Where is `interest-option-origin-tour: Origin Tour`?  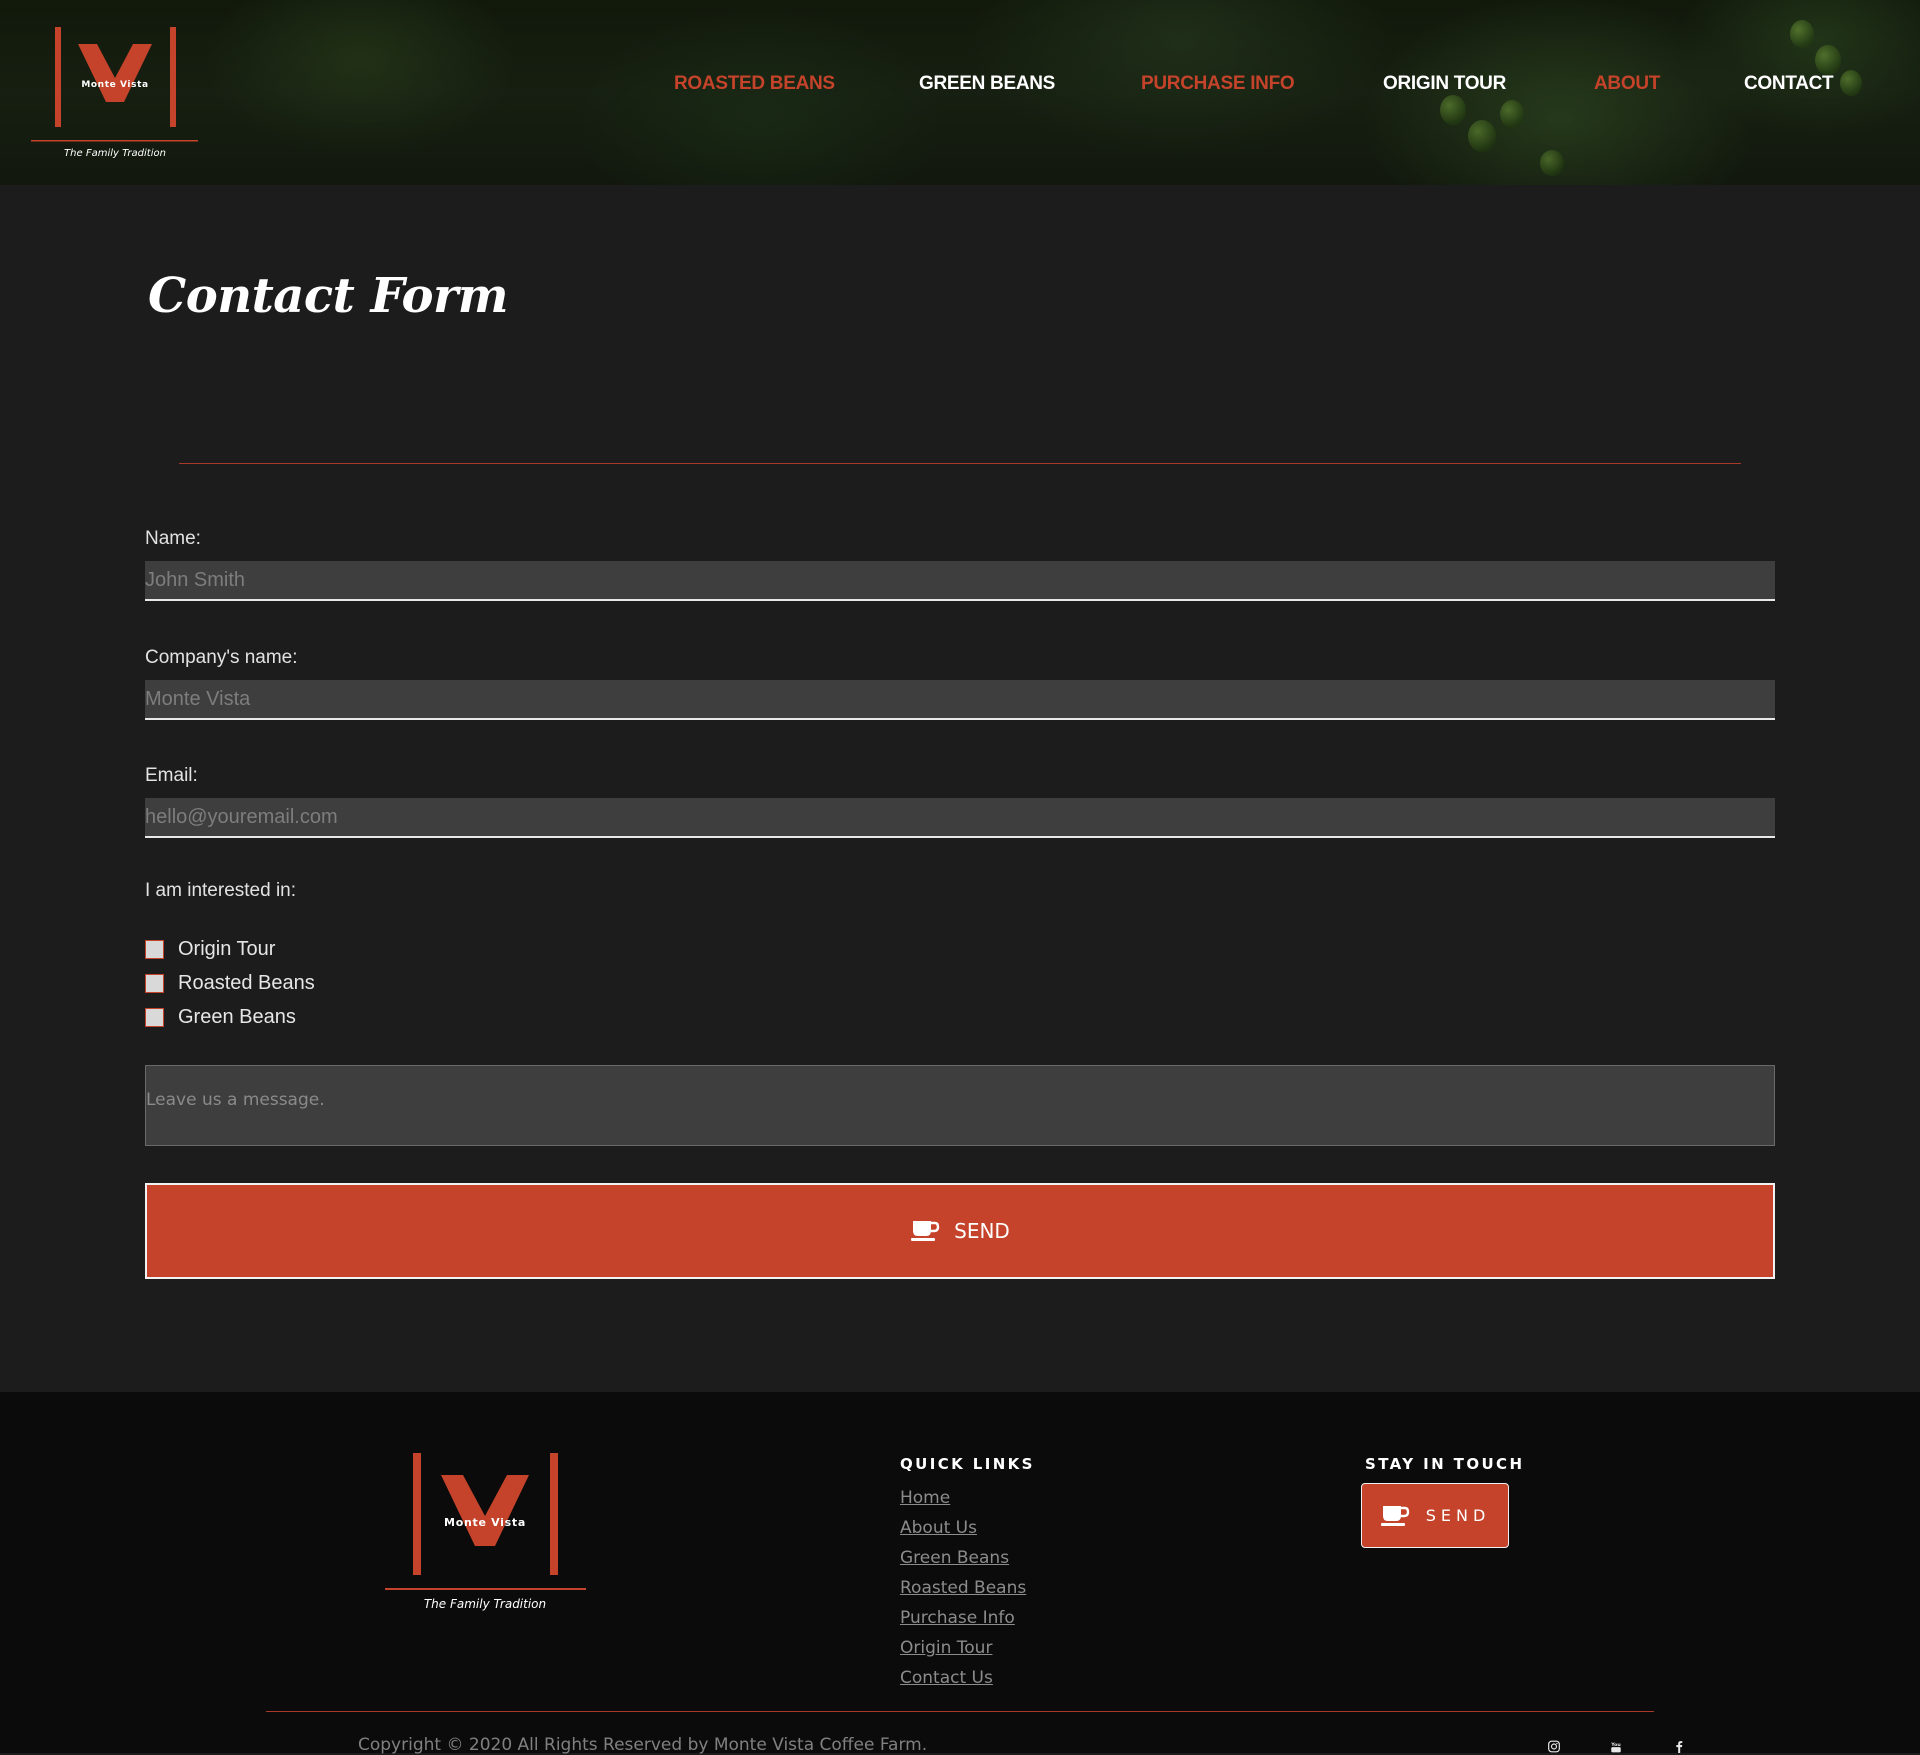 interest-option-origin-tour: Origin Tour is located at coordinates (210, 949).